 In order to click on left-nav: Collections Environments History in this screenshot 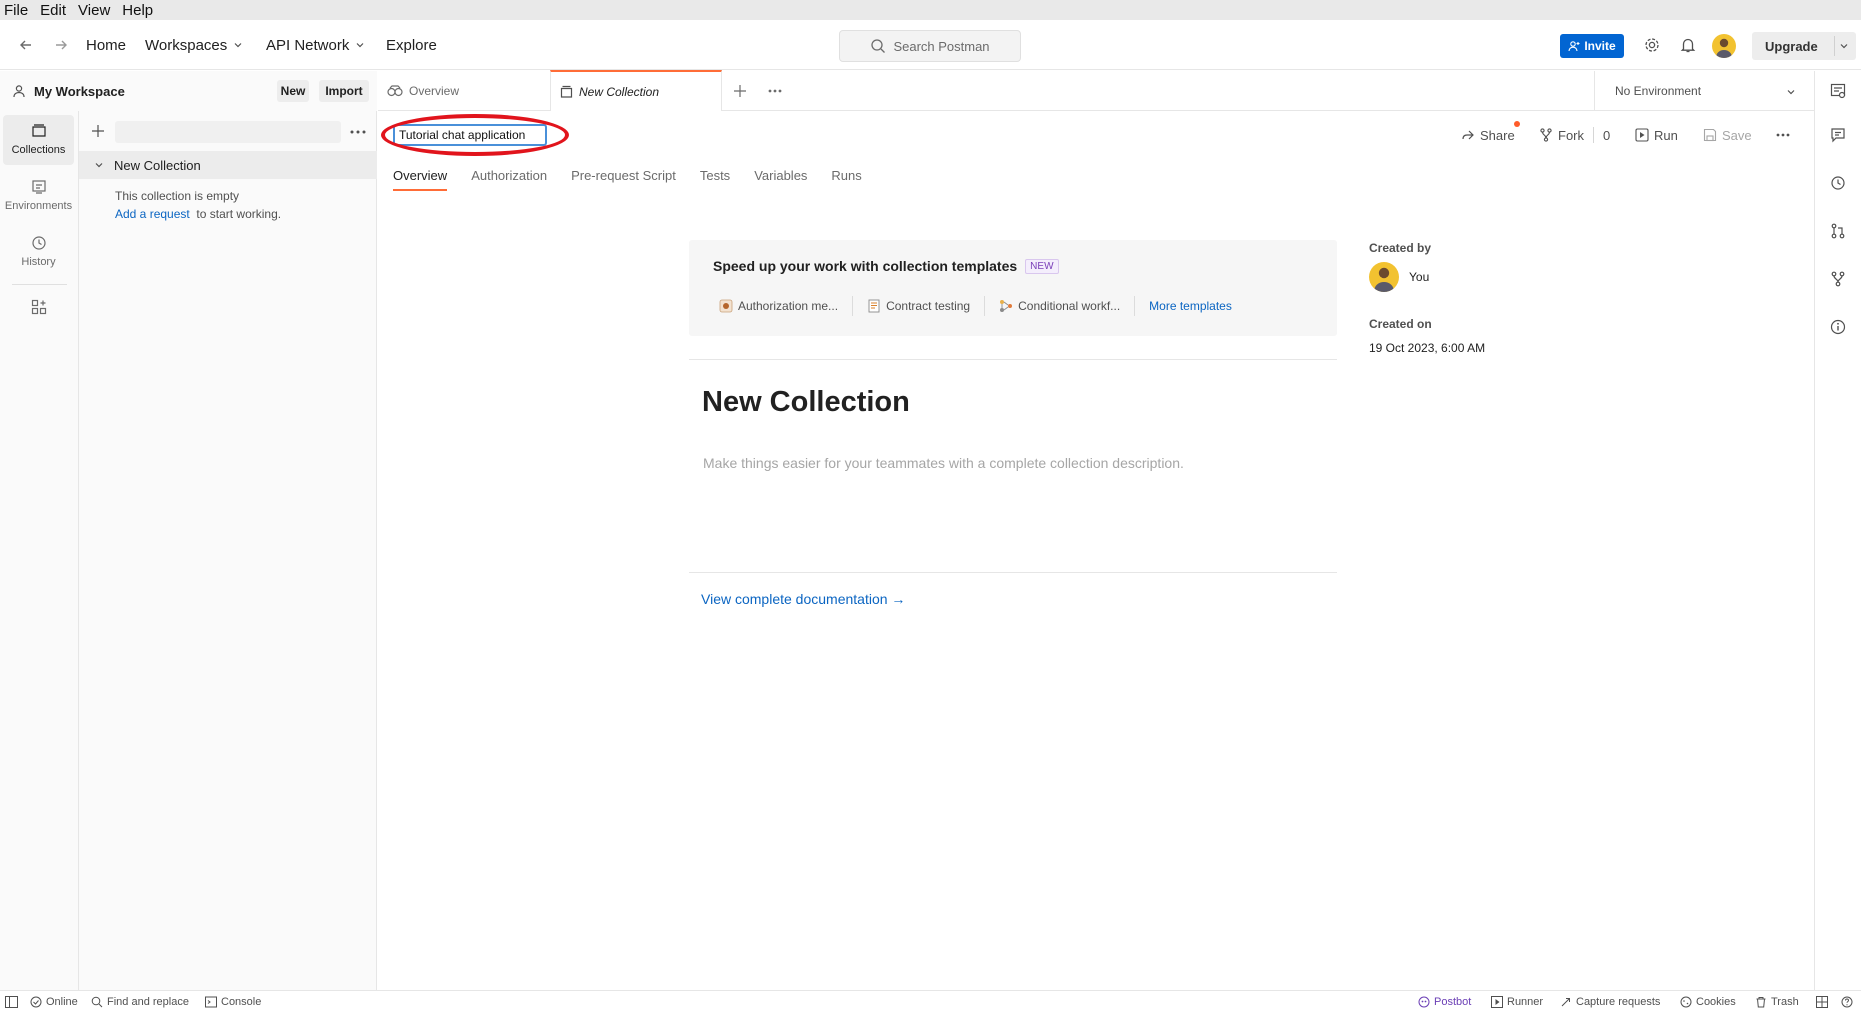, I will do `click(39, 550)`.